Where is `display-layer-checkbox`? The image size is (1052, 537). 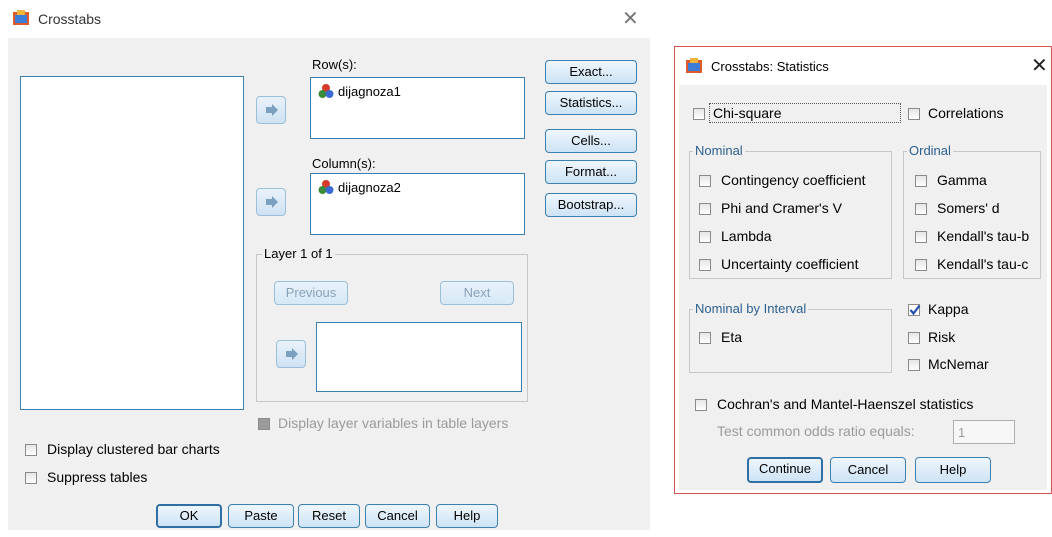
display-layer-checkbox is located at coordinates (264, 424).